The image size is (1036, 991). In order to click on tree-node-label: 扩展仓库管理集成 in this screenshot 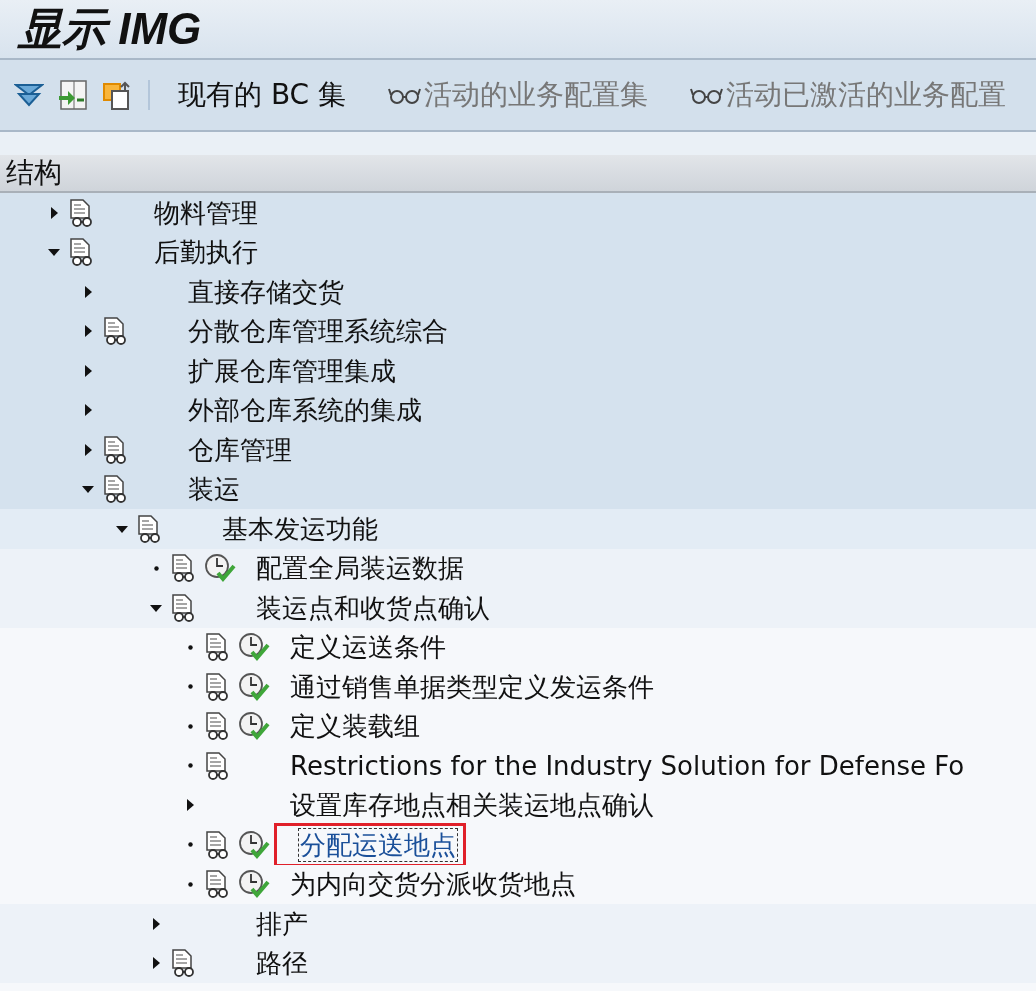, I will do `click(292, 370)`.